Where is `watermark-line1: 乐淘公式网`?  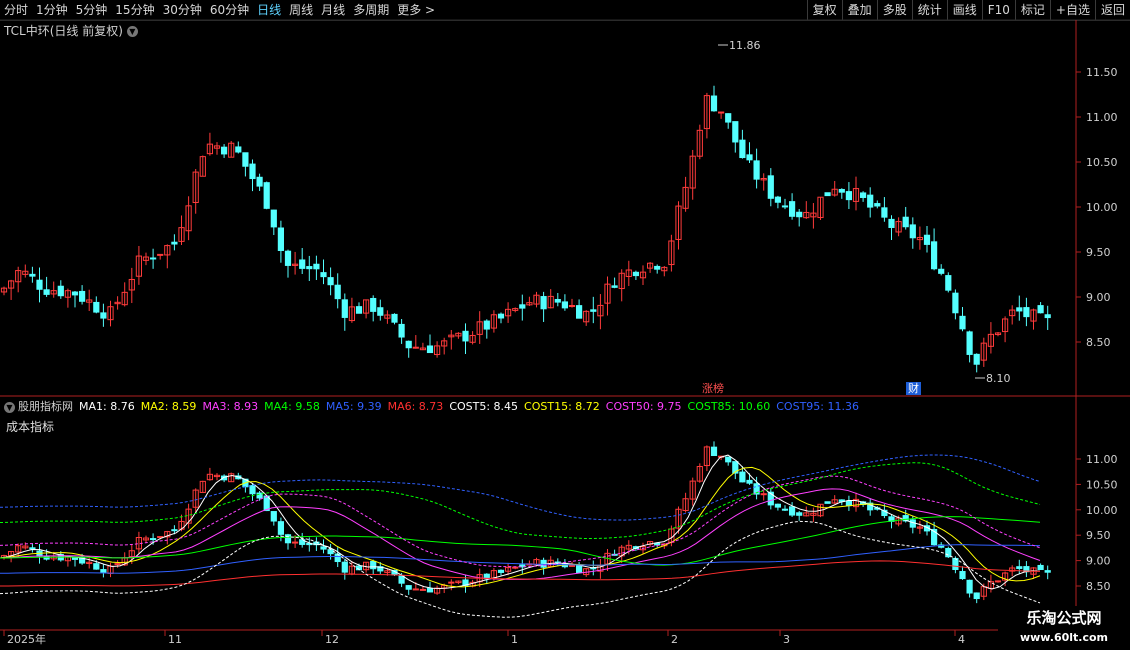
watermark-line1: 乐淘公式网 is located at coordinates (1064, 618).